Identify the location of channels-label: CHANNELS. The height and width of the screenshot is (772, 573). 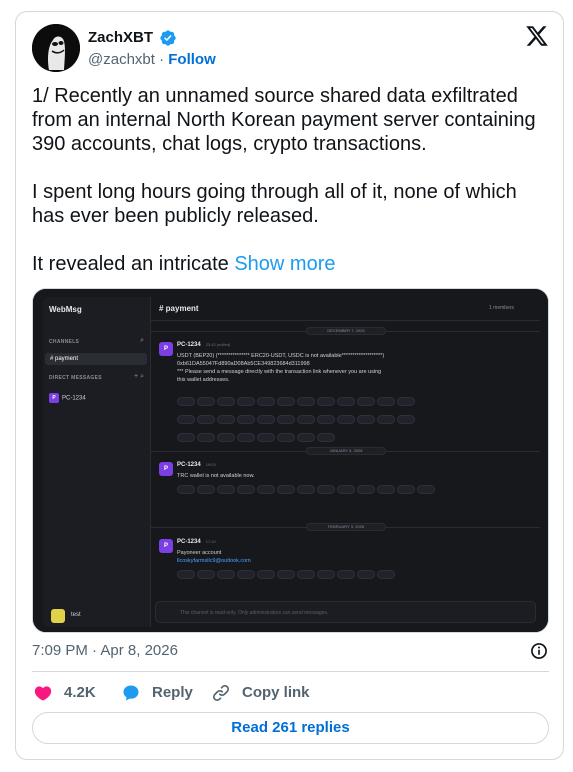
(64, 342).